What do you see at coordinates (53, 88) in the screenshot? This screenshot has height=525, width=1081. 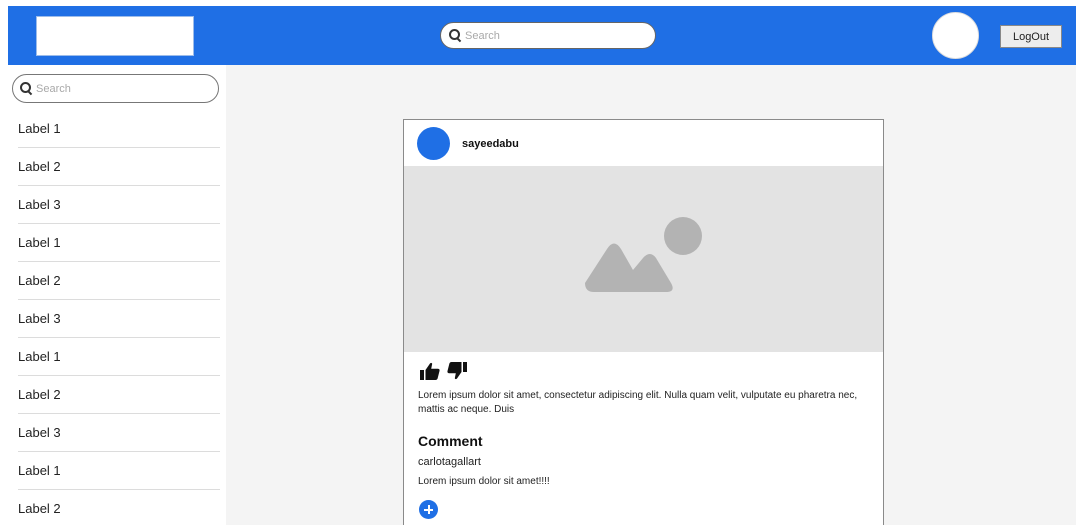 I see `sidebar-search-placeholder: Search` at bounding box center [53, 88].